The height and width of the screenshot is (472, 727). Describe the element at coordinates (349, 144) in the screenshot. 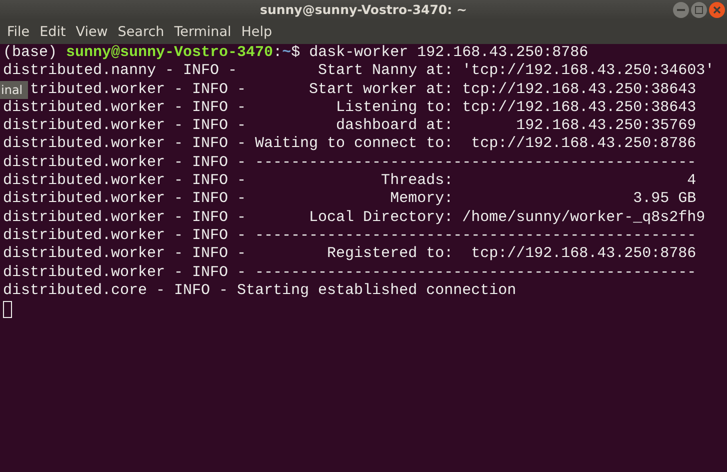

I see `terminal-line: distributed.worker - INFO - Waiting to connect to: tcp://192.168.43.250:8786` at that location.